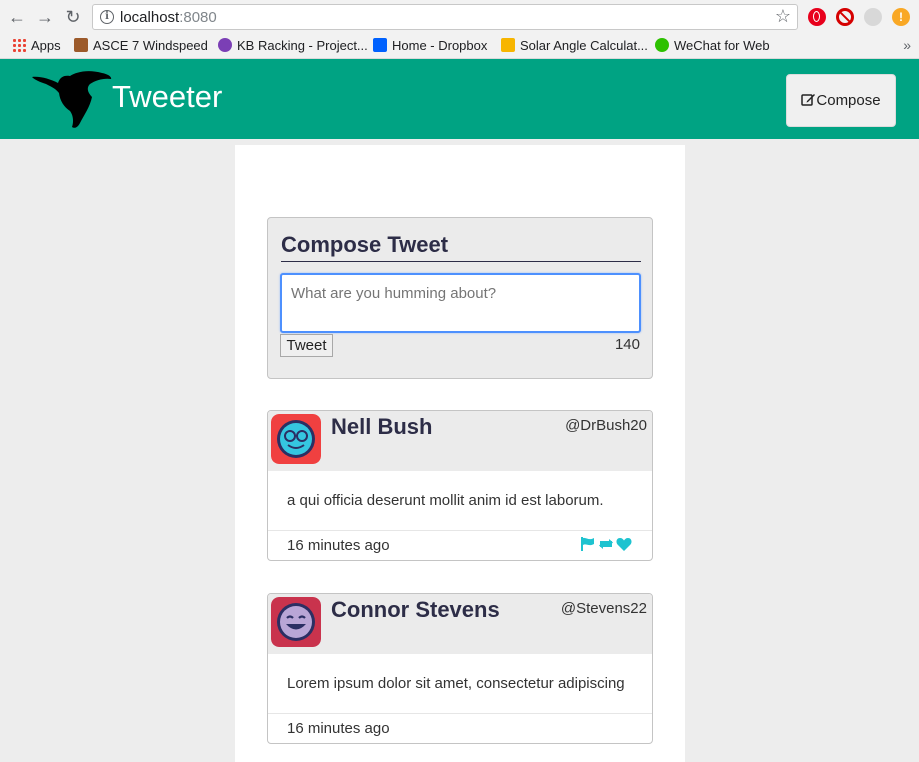  Describe the element at coordinates (45, 17) in the screenshot. I see `forward-arrow-icon: →` at that location.